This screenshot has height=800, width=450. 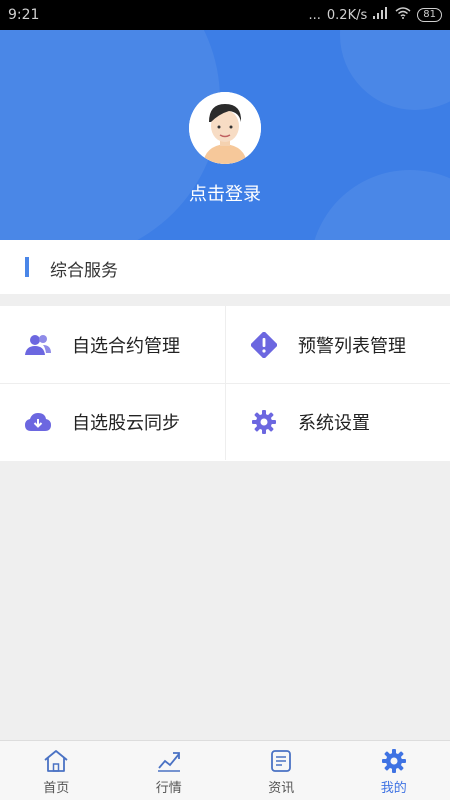 What do you see at coordinates (126, 346) in the screenshot?
I see `menu-item-label: 自选合约管理` at bounding box center [126, 346].